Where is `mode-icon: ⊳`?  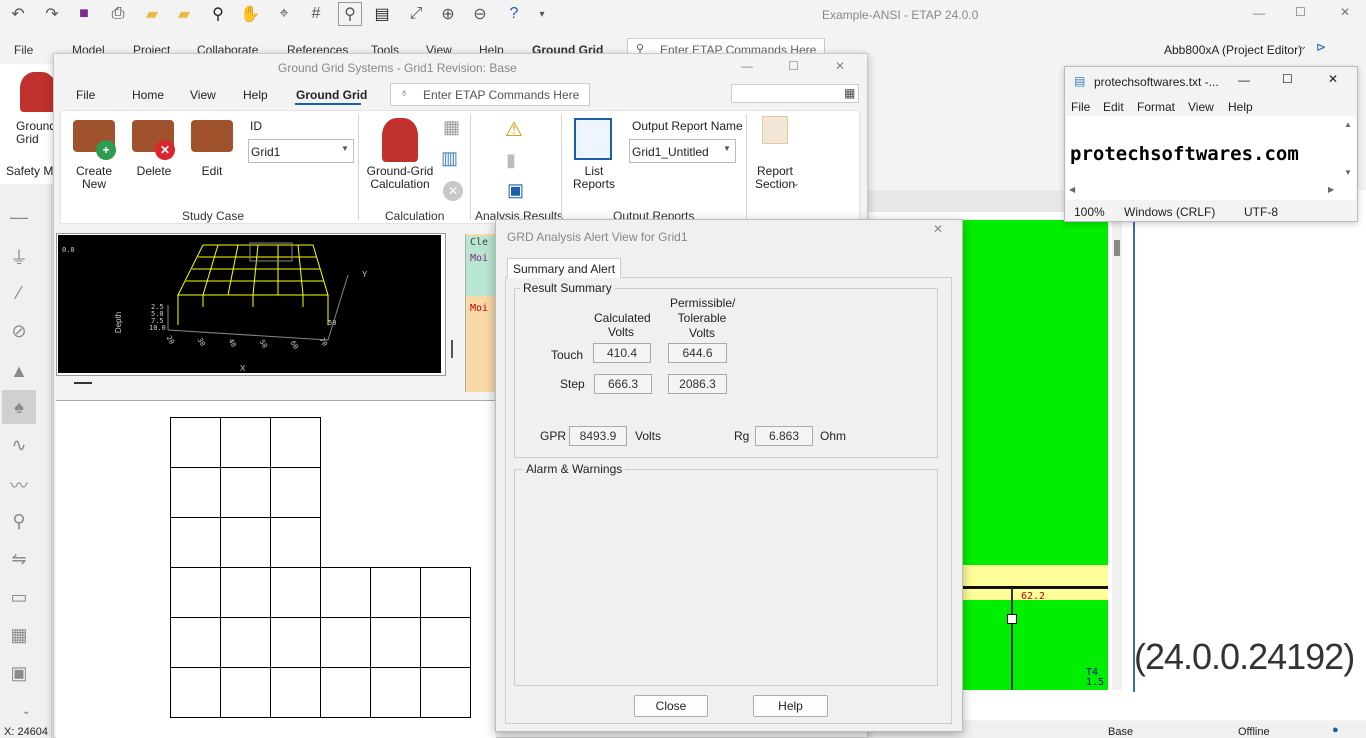 mode-icon: ⊳ is located at coordinates (1321, 47).